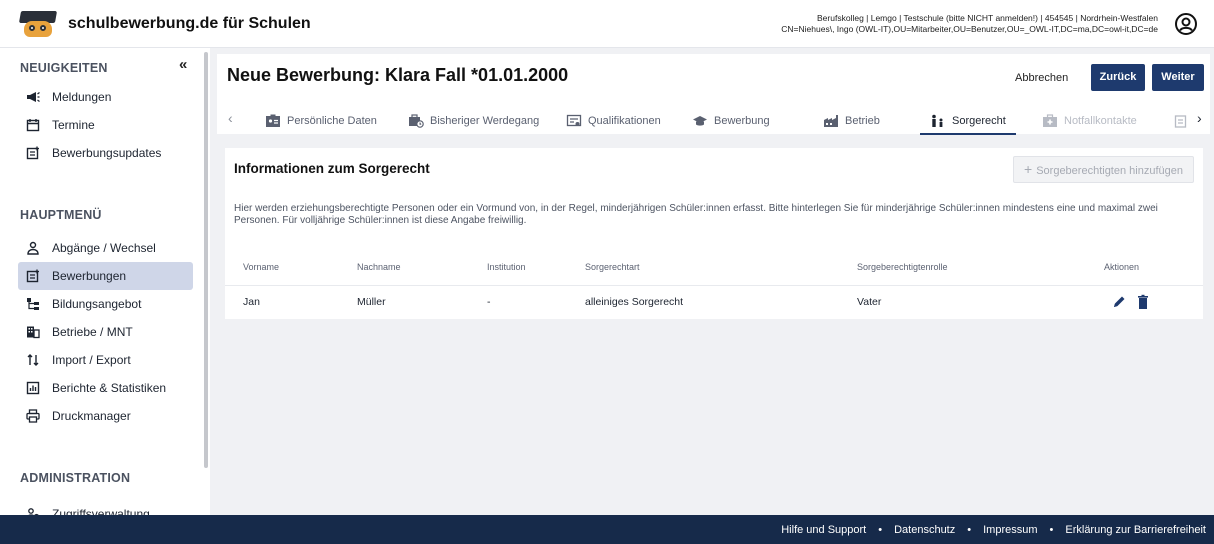 This screenshot has width=1214, height=544. Describe the element at coordinates (1199, 118) in the screenshot. I see `tabs-scroll-right-icon: ›` at that location.